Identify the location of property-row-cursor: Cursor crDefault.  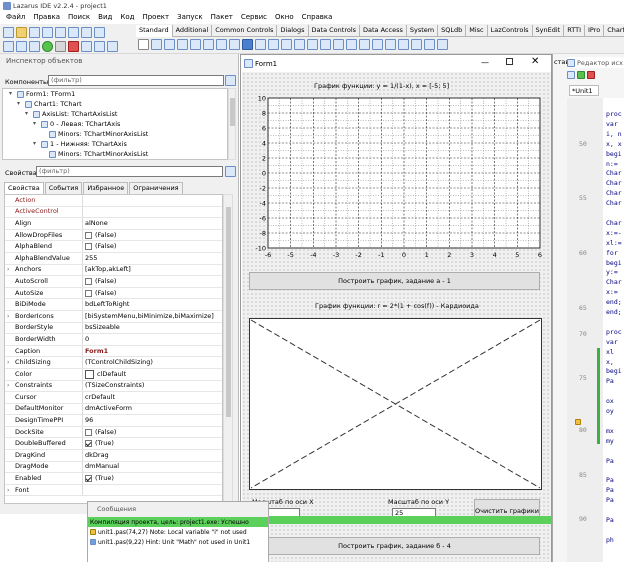
(113, 398).